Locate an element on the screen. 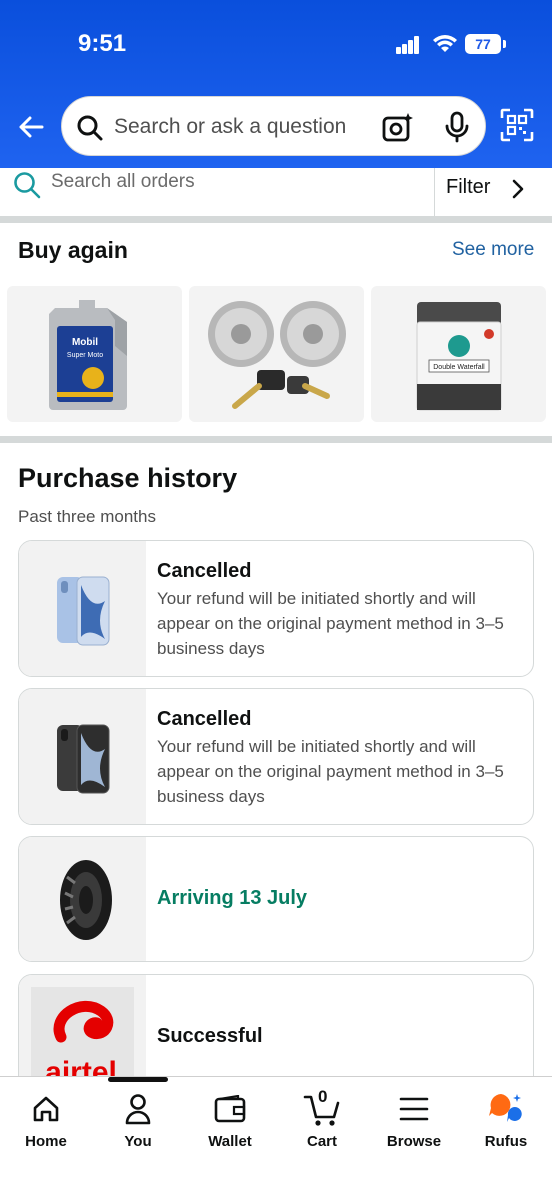 The width and height of the screenshot is (552, 1200). purchase-history-subtitle: Past three months is located at coordinates (87, 516).